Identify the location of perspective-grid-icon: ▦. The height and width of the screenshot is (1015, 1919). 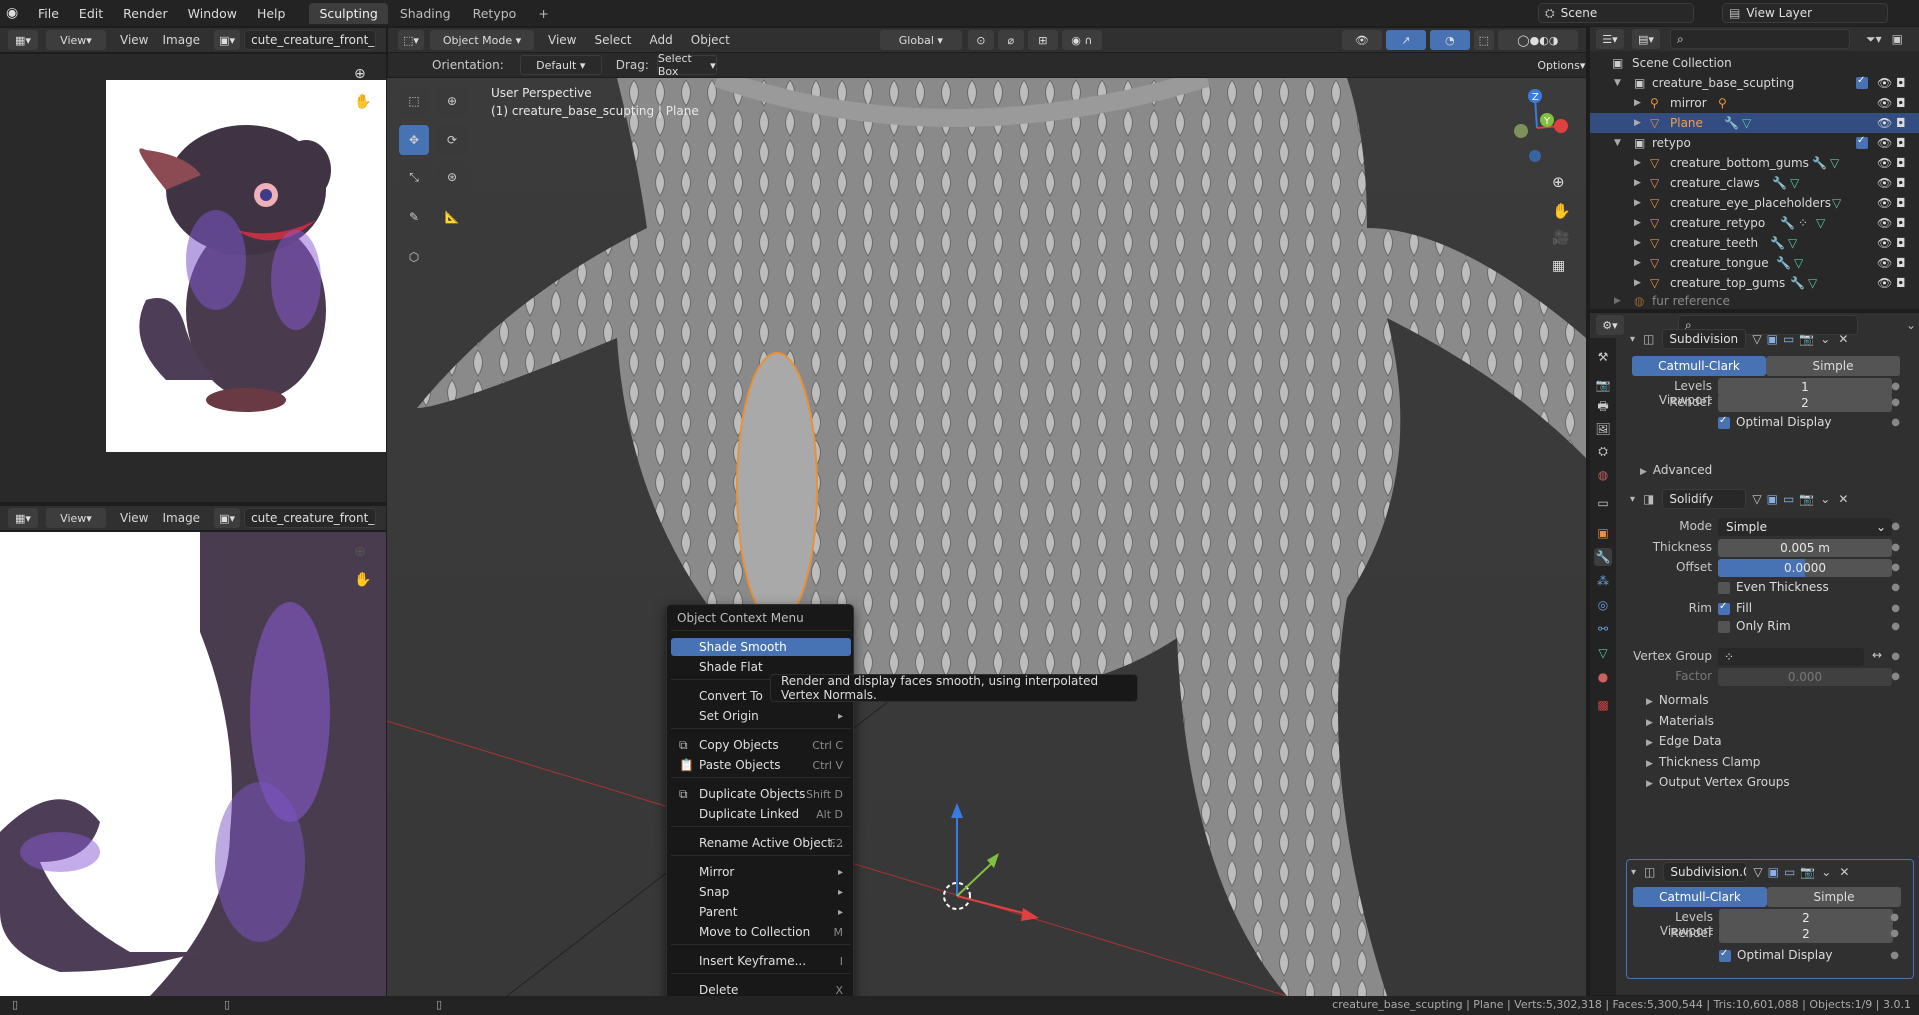
(1558, 266).